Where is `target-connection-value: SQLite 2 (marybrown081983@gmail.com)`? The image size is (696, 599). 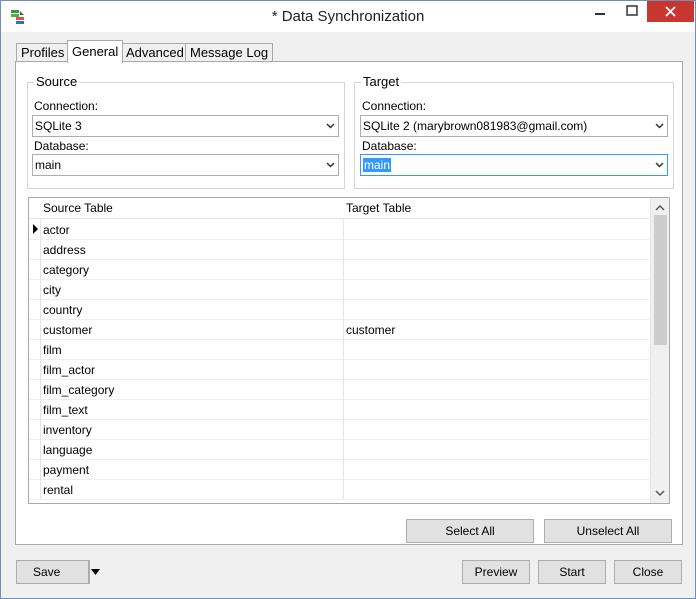 target-connection-value: SQLite 2 (marybrown081983@gmail.com) is located at coordinates (475, 126).